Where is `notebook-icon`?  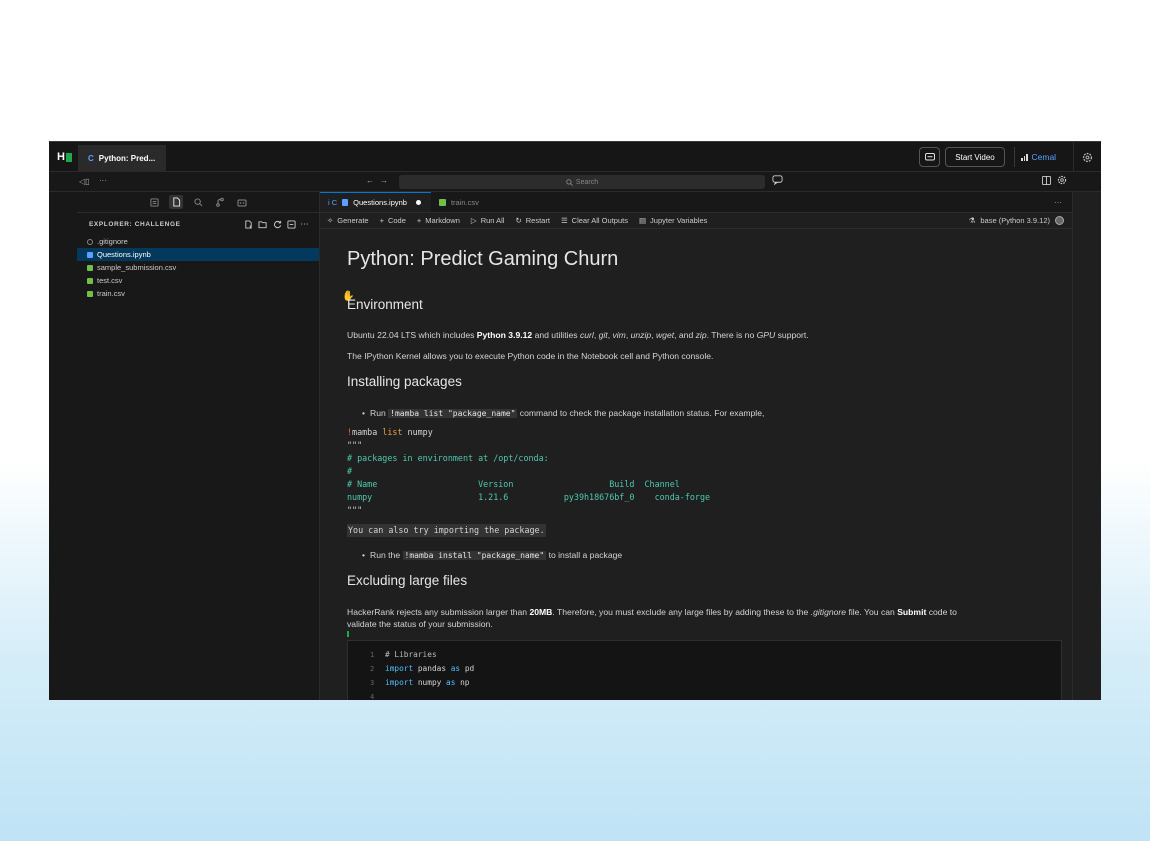
notebook-icon is located at coordinates (90, 254).